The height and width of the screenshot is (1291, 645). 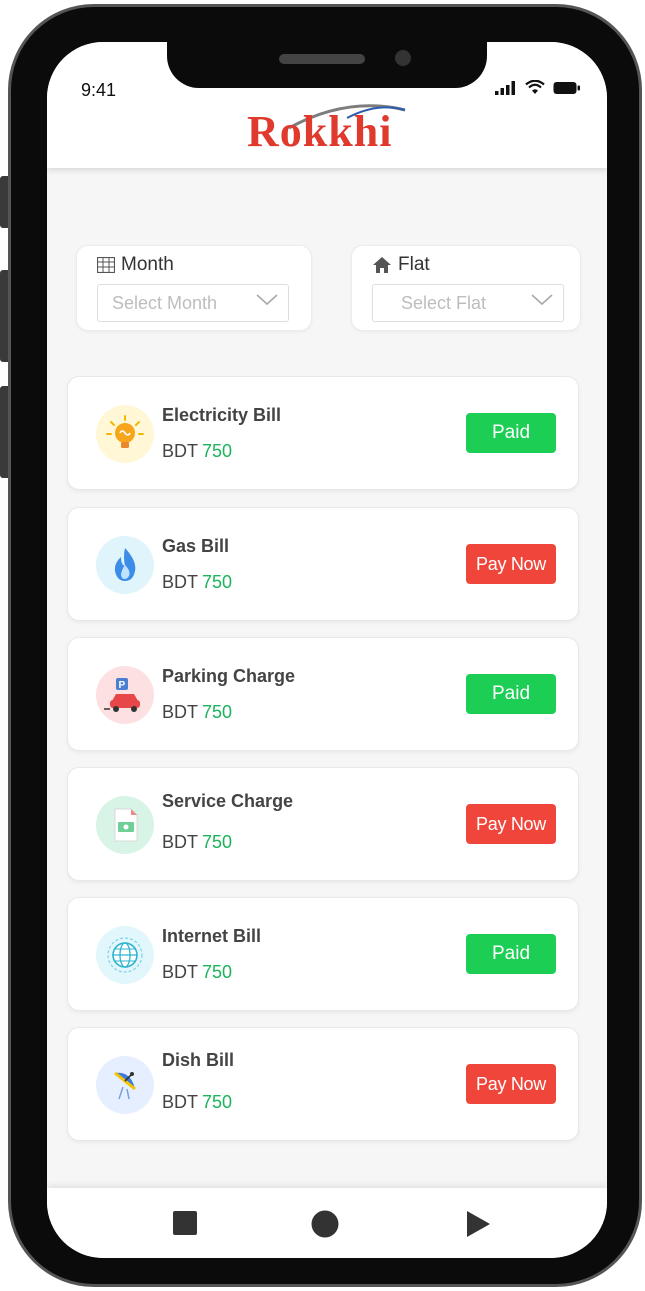 I want to click on home-circle-icon, so click(x=325, y=1224).